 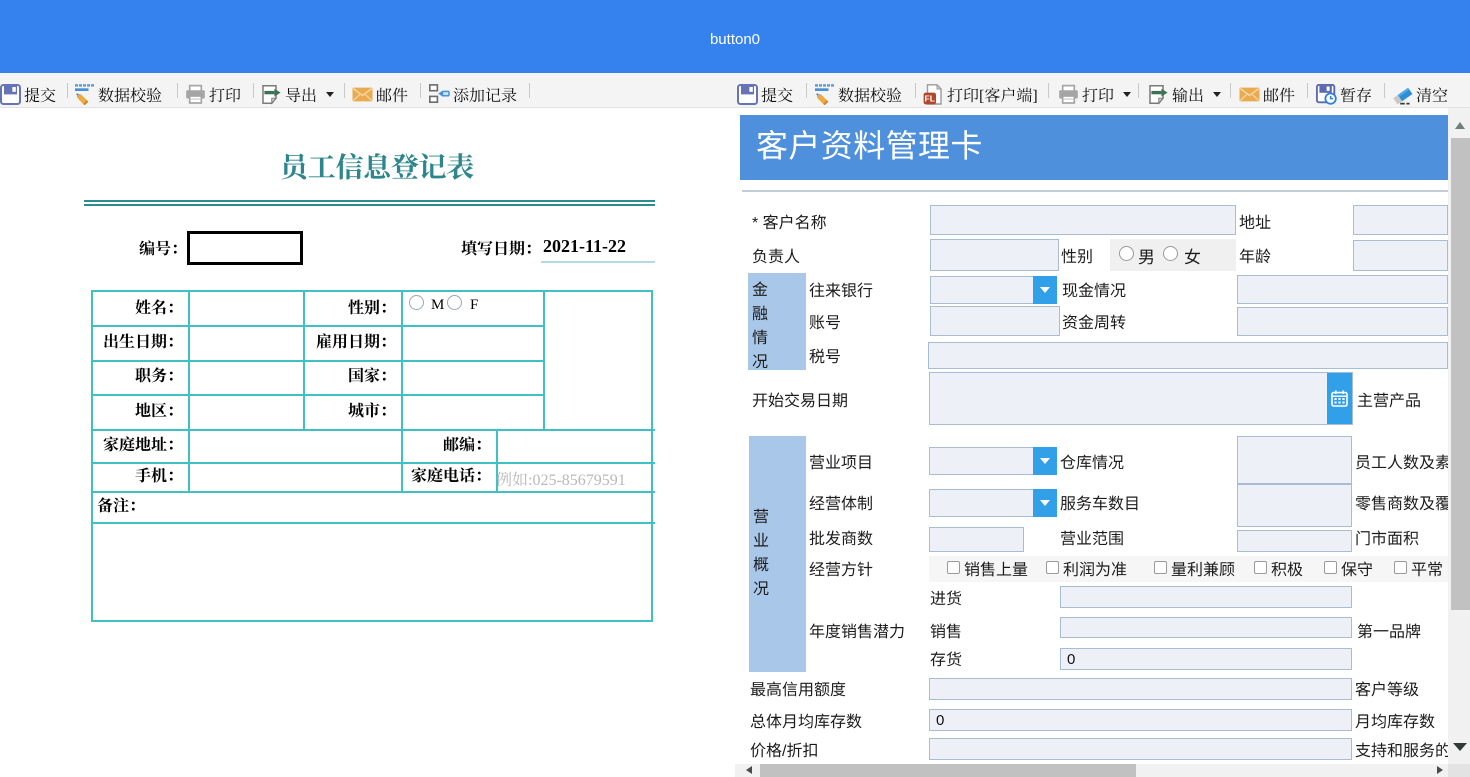 What do you see at coordinates (930, 98) in the screenshot?
I see `svg-text: FL` at bounding box center [930, 98].